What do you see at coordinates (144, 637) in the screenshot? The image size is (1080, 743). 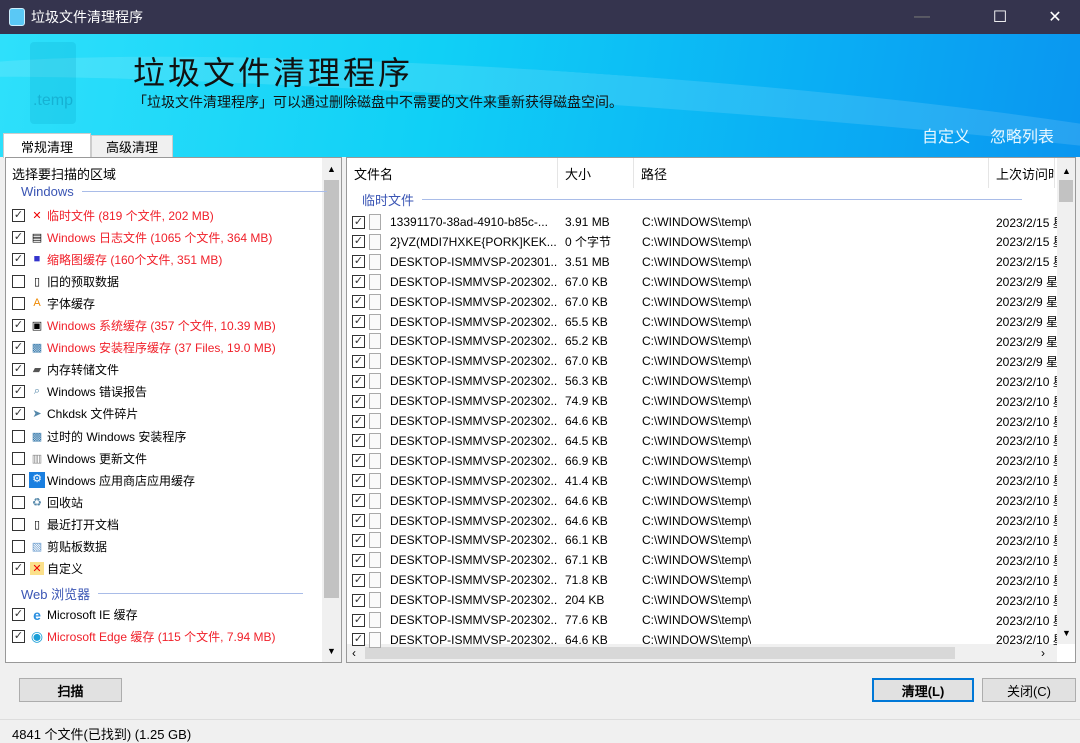 I see `scan-option: ✓ ◉ Microsoft Edge 缓存 (115 个文件, 7.94 MB)` at bounding box center [144, 637].